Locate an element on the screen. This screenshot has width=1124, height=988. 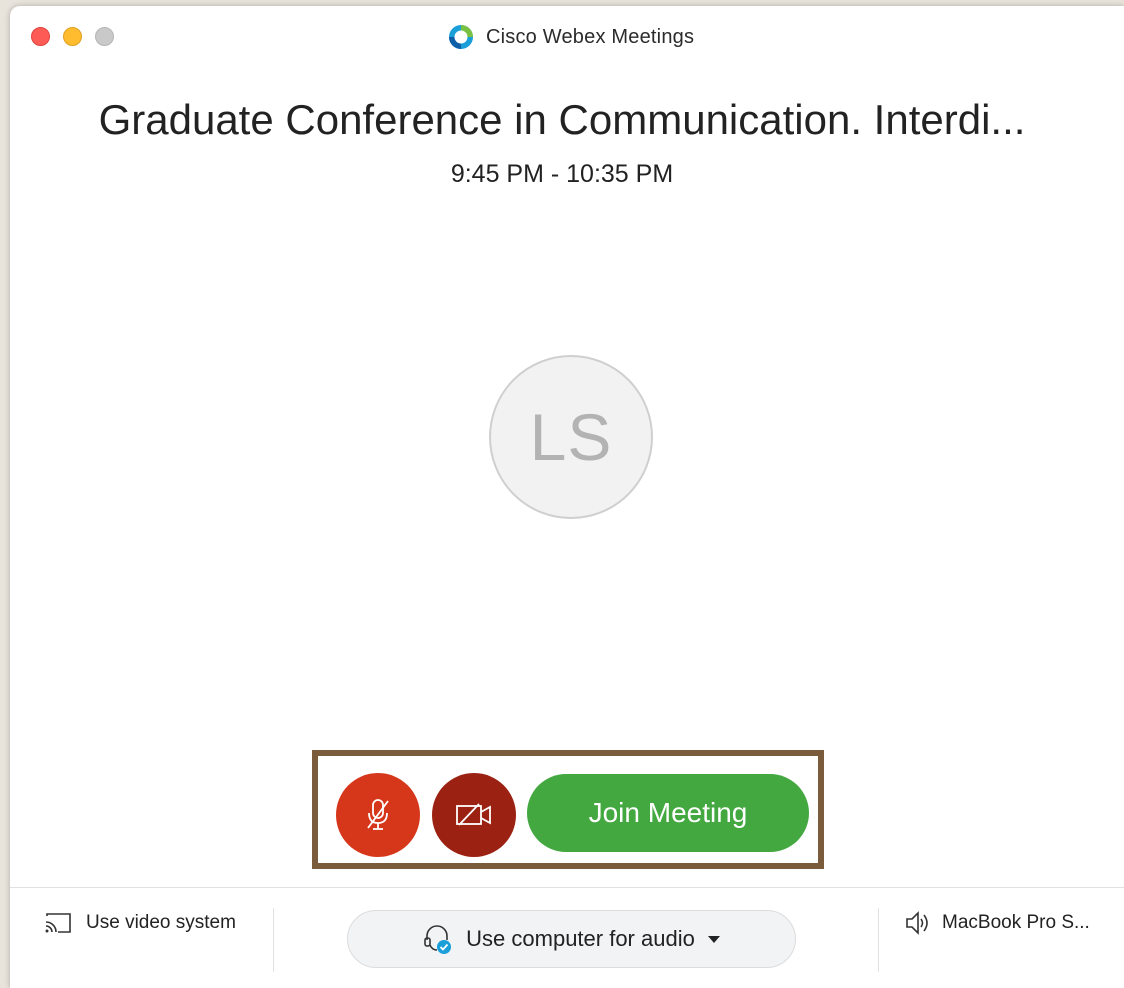
chevron-down-icon is located at coordinates (713, 939).